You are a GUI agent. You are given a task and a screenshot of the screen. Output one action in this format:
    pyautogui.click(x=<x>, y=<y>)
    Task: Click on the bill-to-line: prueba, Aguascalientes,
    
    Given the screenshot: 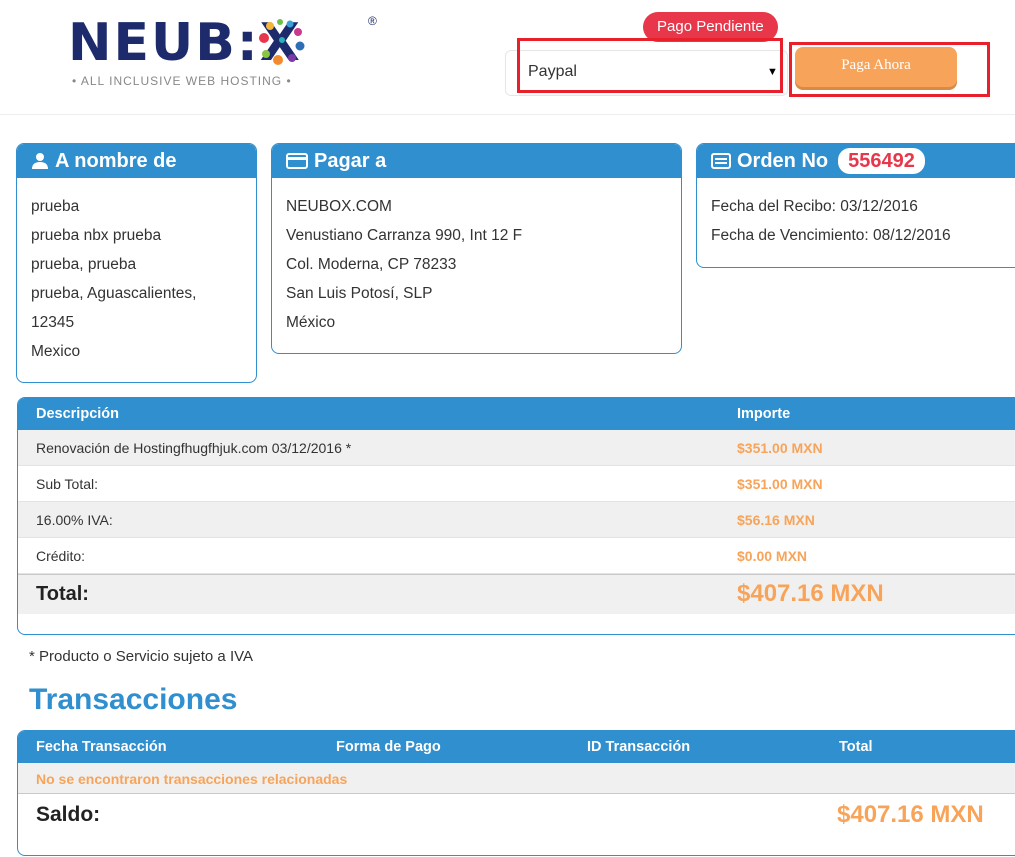 What is the action you would take?
    pyautogui.click(x=114, y=293)
    